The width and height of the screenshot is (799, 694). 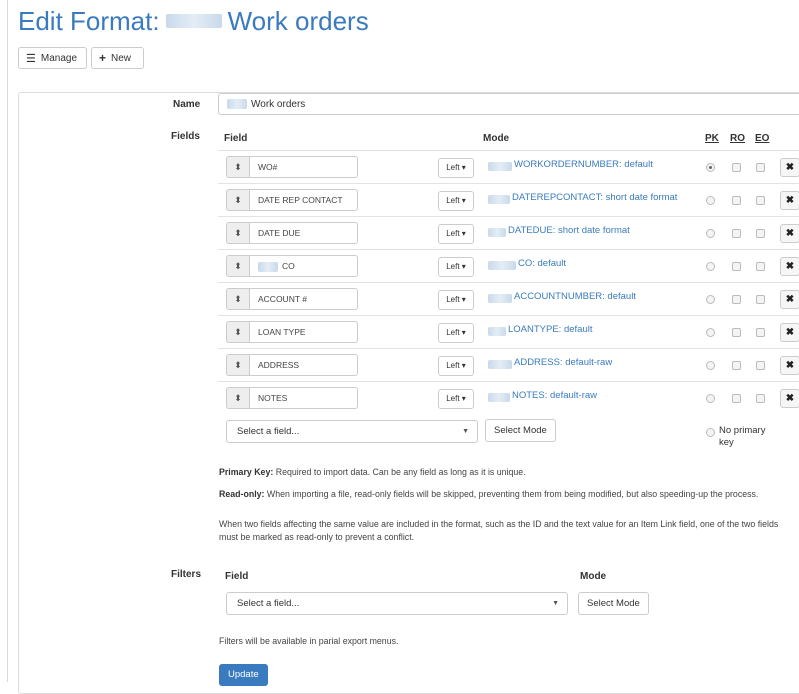 What do you see at coordinates (303, 365) in the screenshot?
I see `field-name-input: ADDRESS` at bounding box center [303, 365].